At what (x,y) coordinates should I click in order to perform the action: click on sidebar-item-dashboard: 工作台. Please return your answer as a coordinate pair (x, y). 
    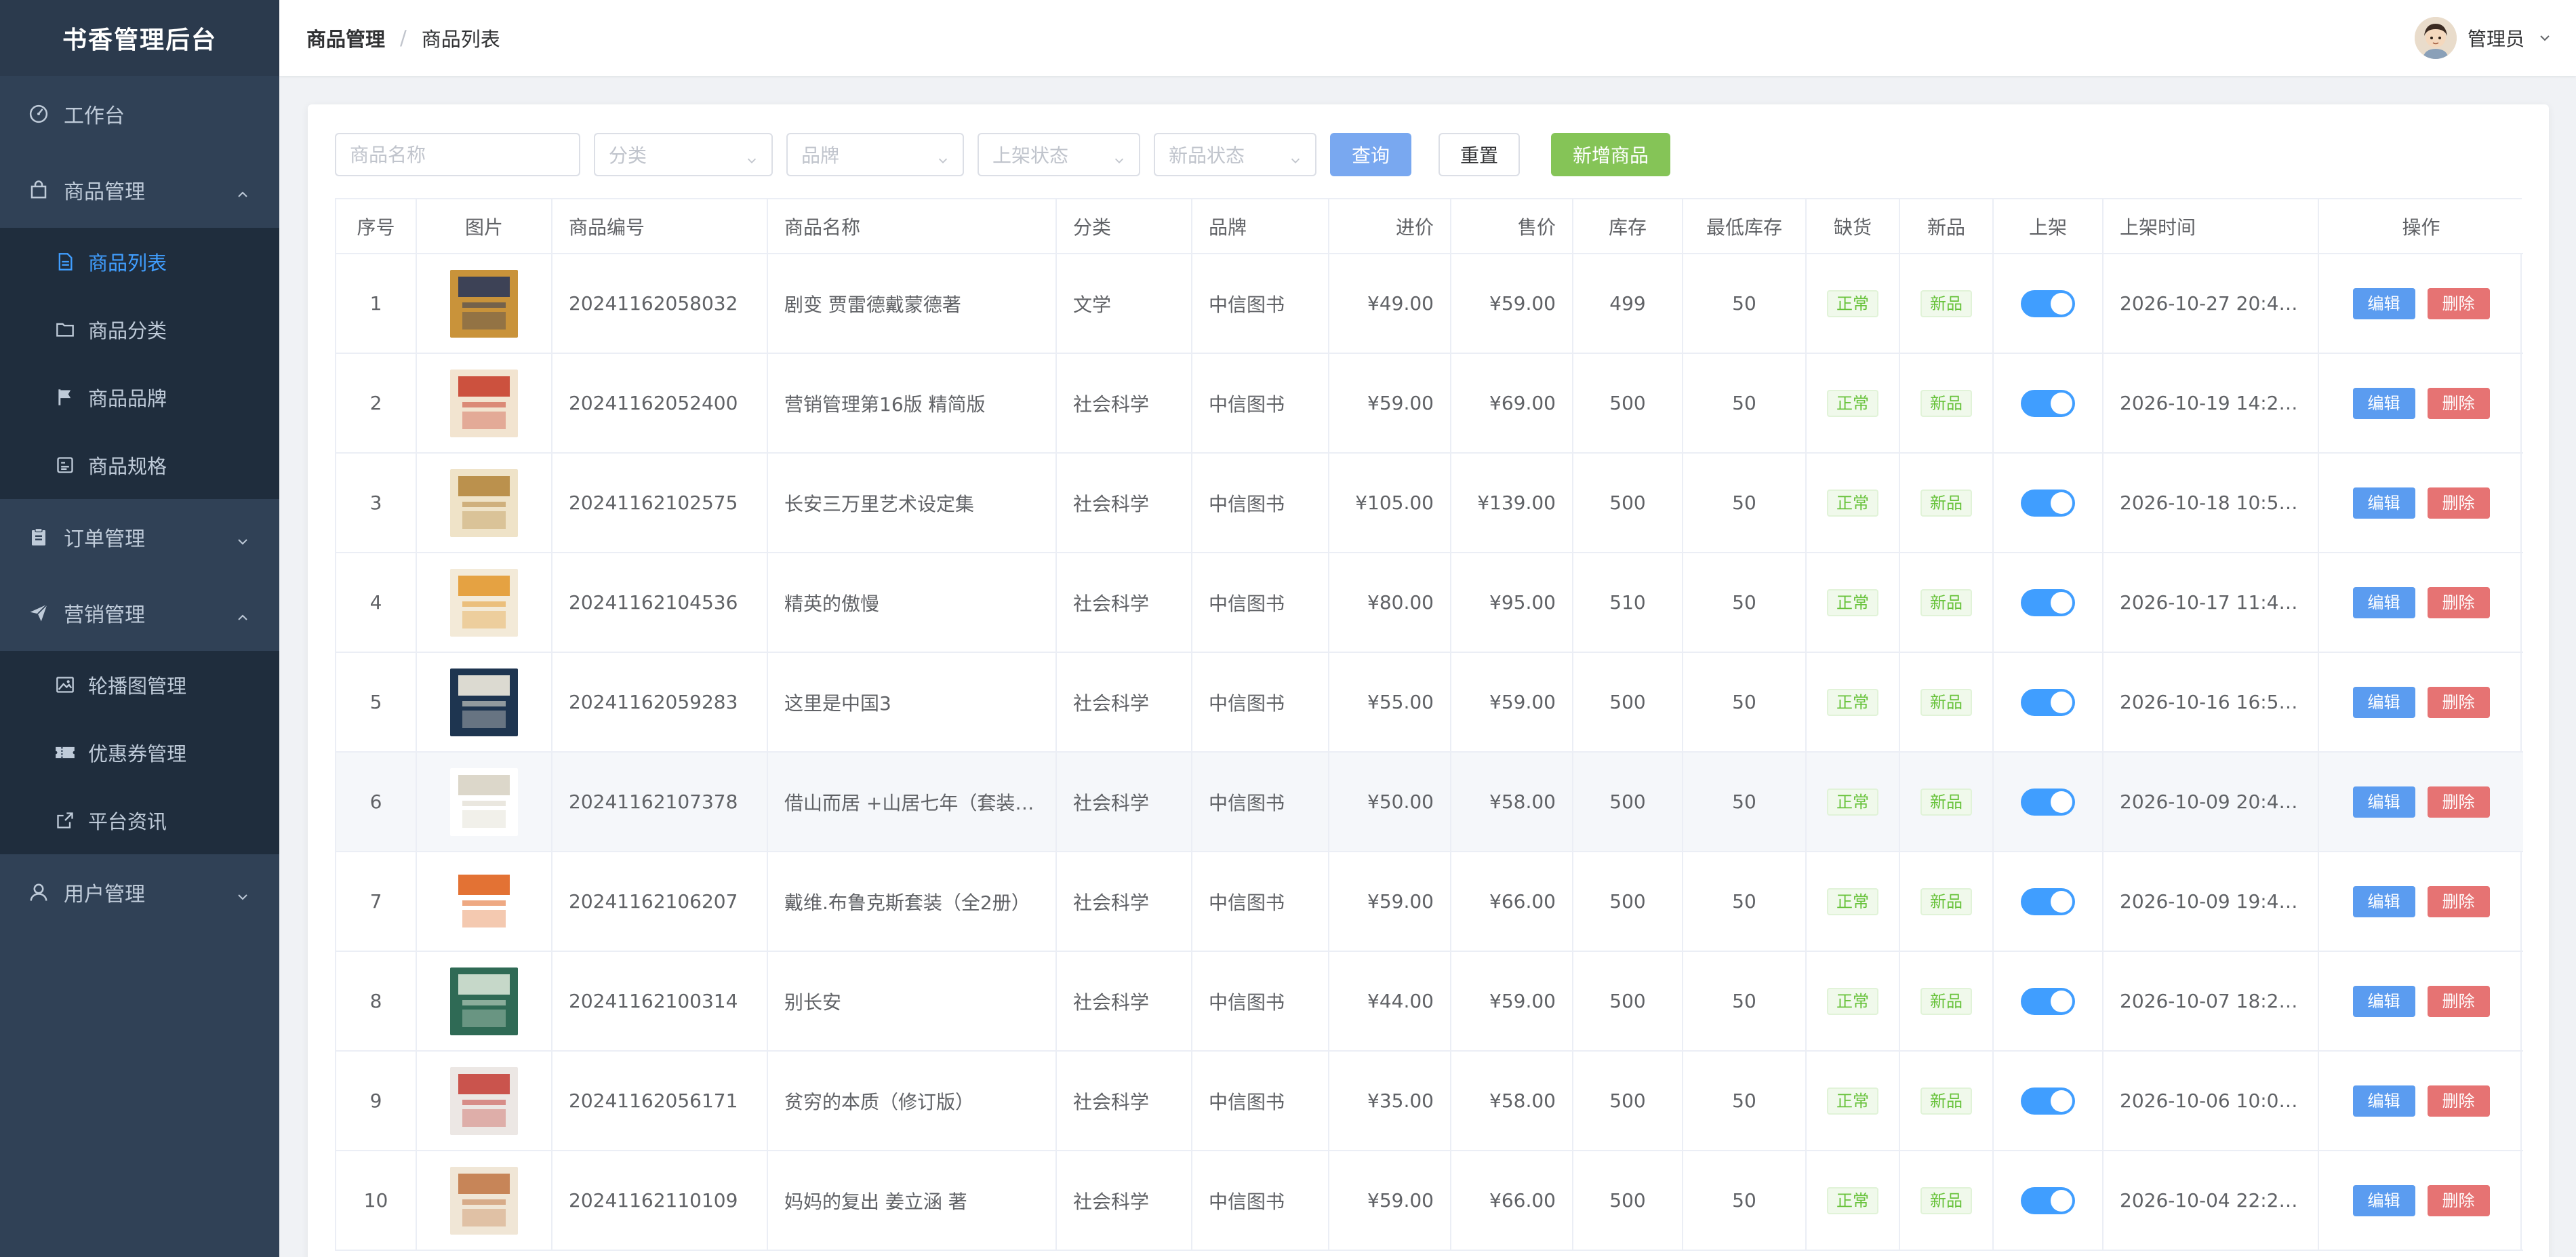
    Looking at the image, I should click on (139, 114).